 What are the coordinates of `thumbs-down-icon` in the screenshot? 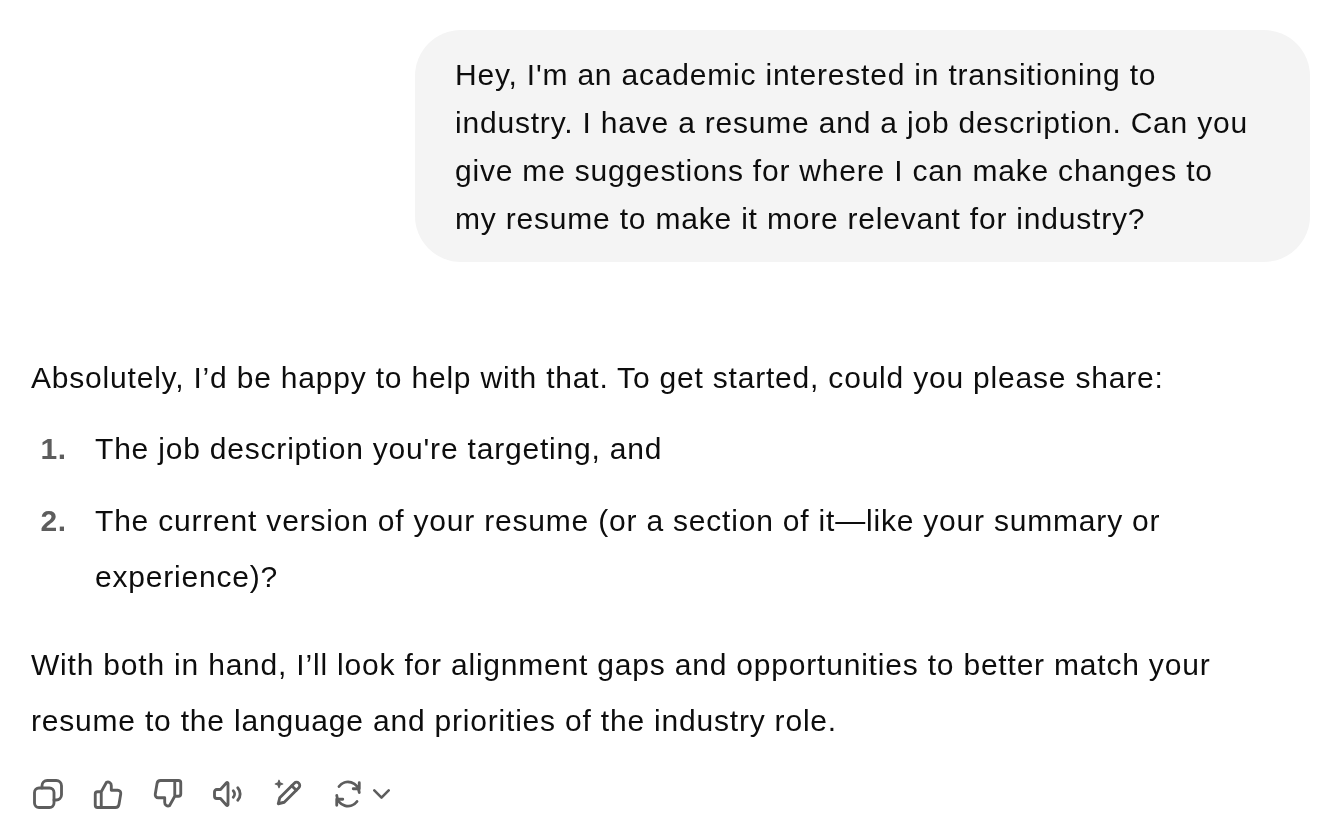 It's located at (168, 794).